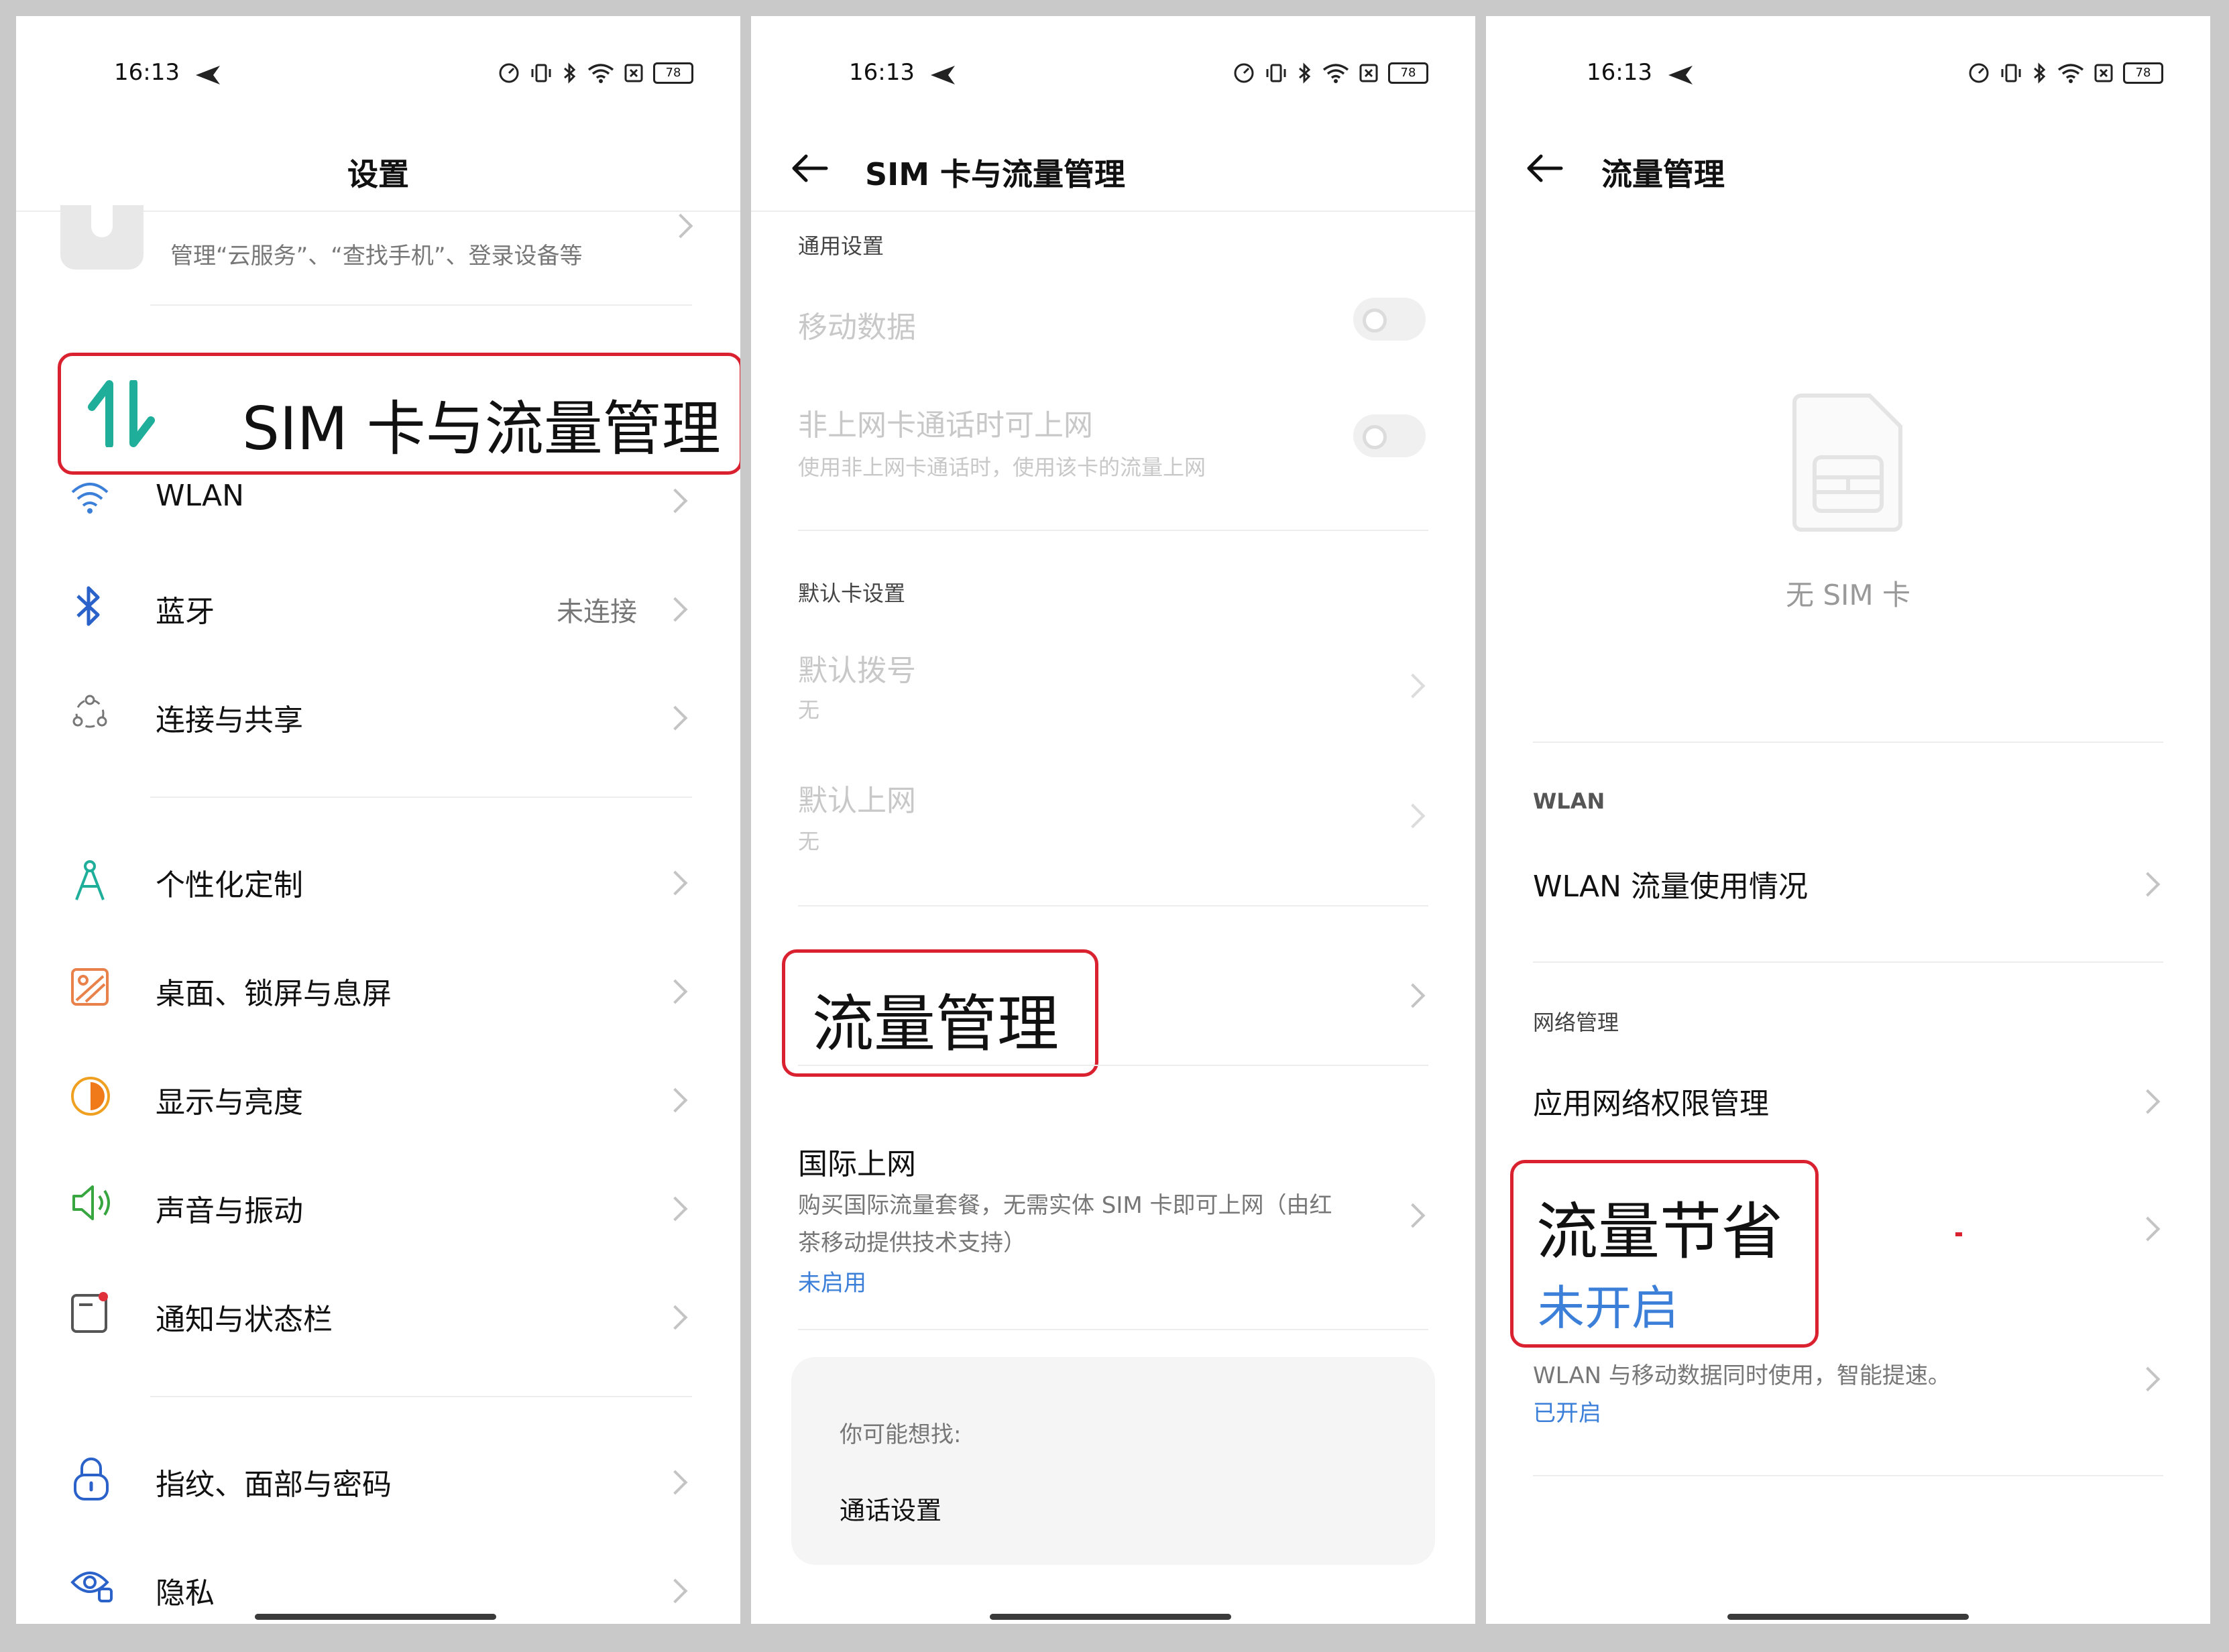 This screenshot has height=1652, width=2229. What do you see at coordinates (1608, 1308) in the screenshot?
I see `data-saver-status: 未开启` at bounding box center [1608, 1308].